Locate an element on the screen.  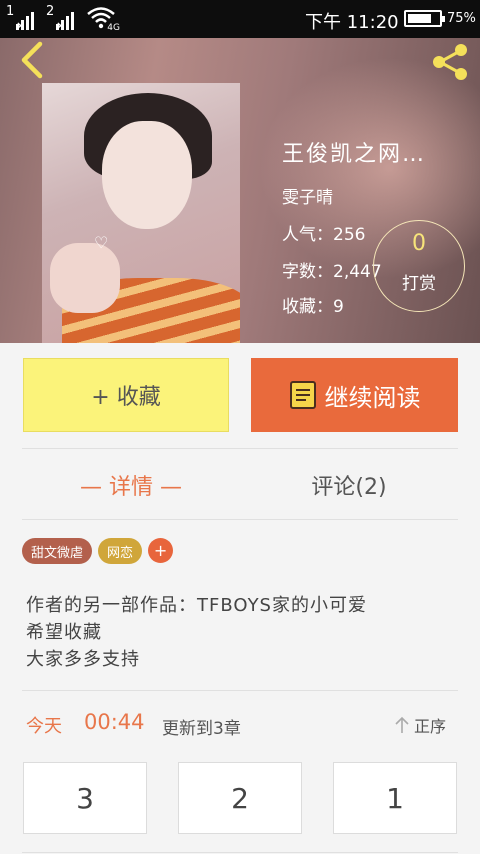
detail-tabs: — 详情 — 评论(2) is located at coordinates (240, 484).